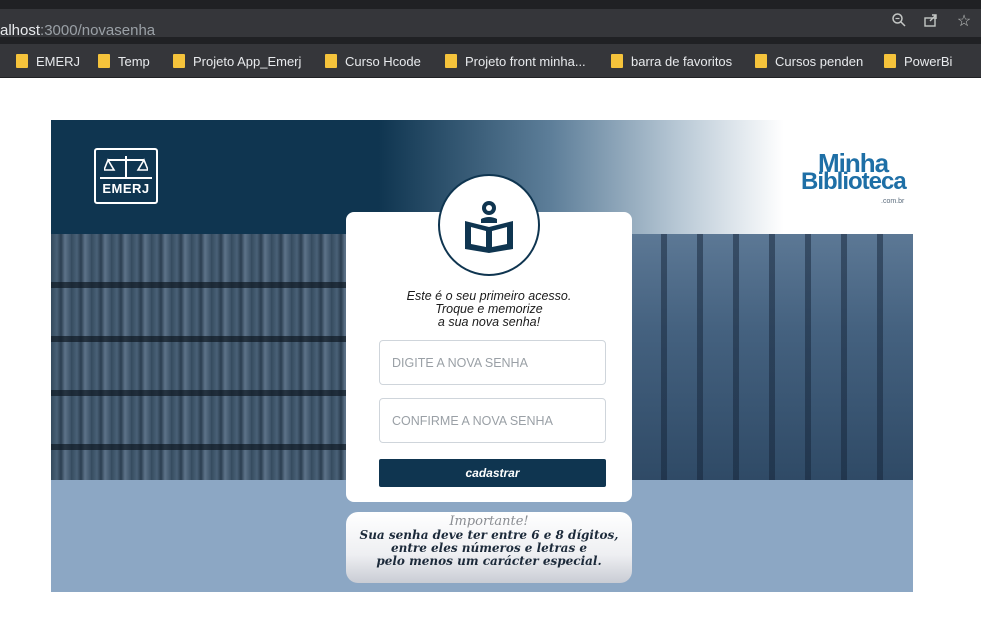 This screenshot has width=981, height=637. What do you see at coordinates (492, 362) in the screenshot?
I see `new-password-input` at bounding box center [492, 362].